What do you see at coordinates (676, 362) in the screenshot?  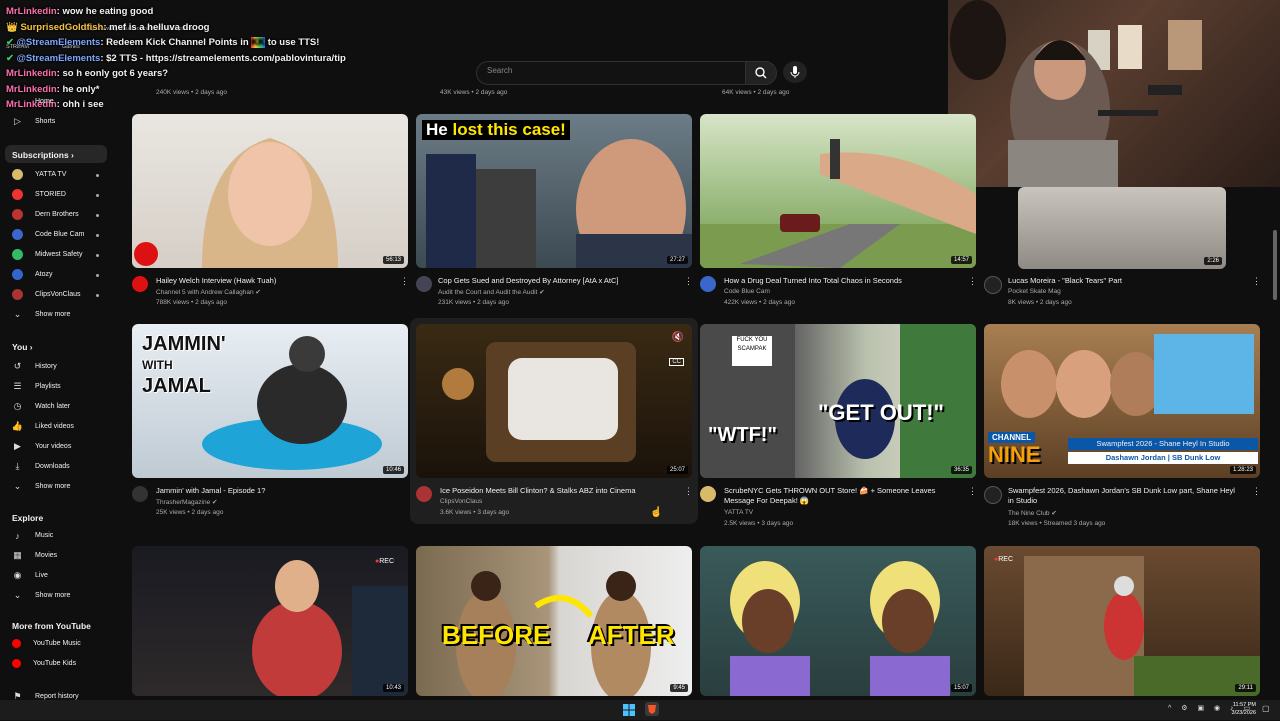 I see `captions-icon: CC` at bounding box center [676, 362].